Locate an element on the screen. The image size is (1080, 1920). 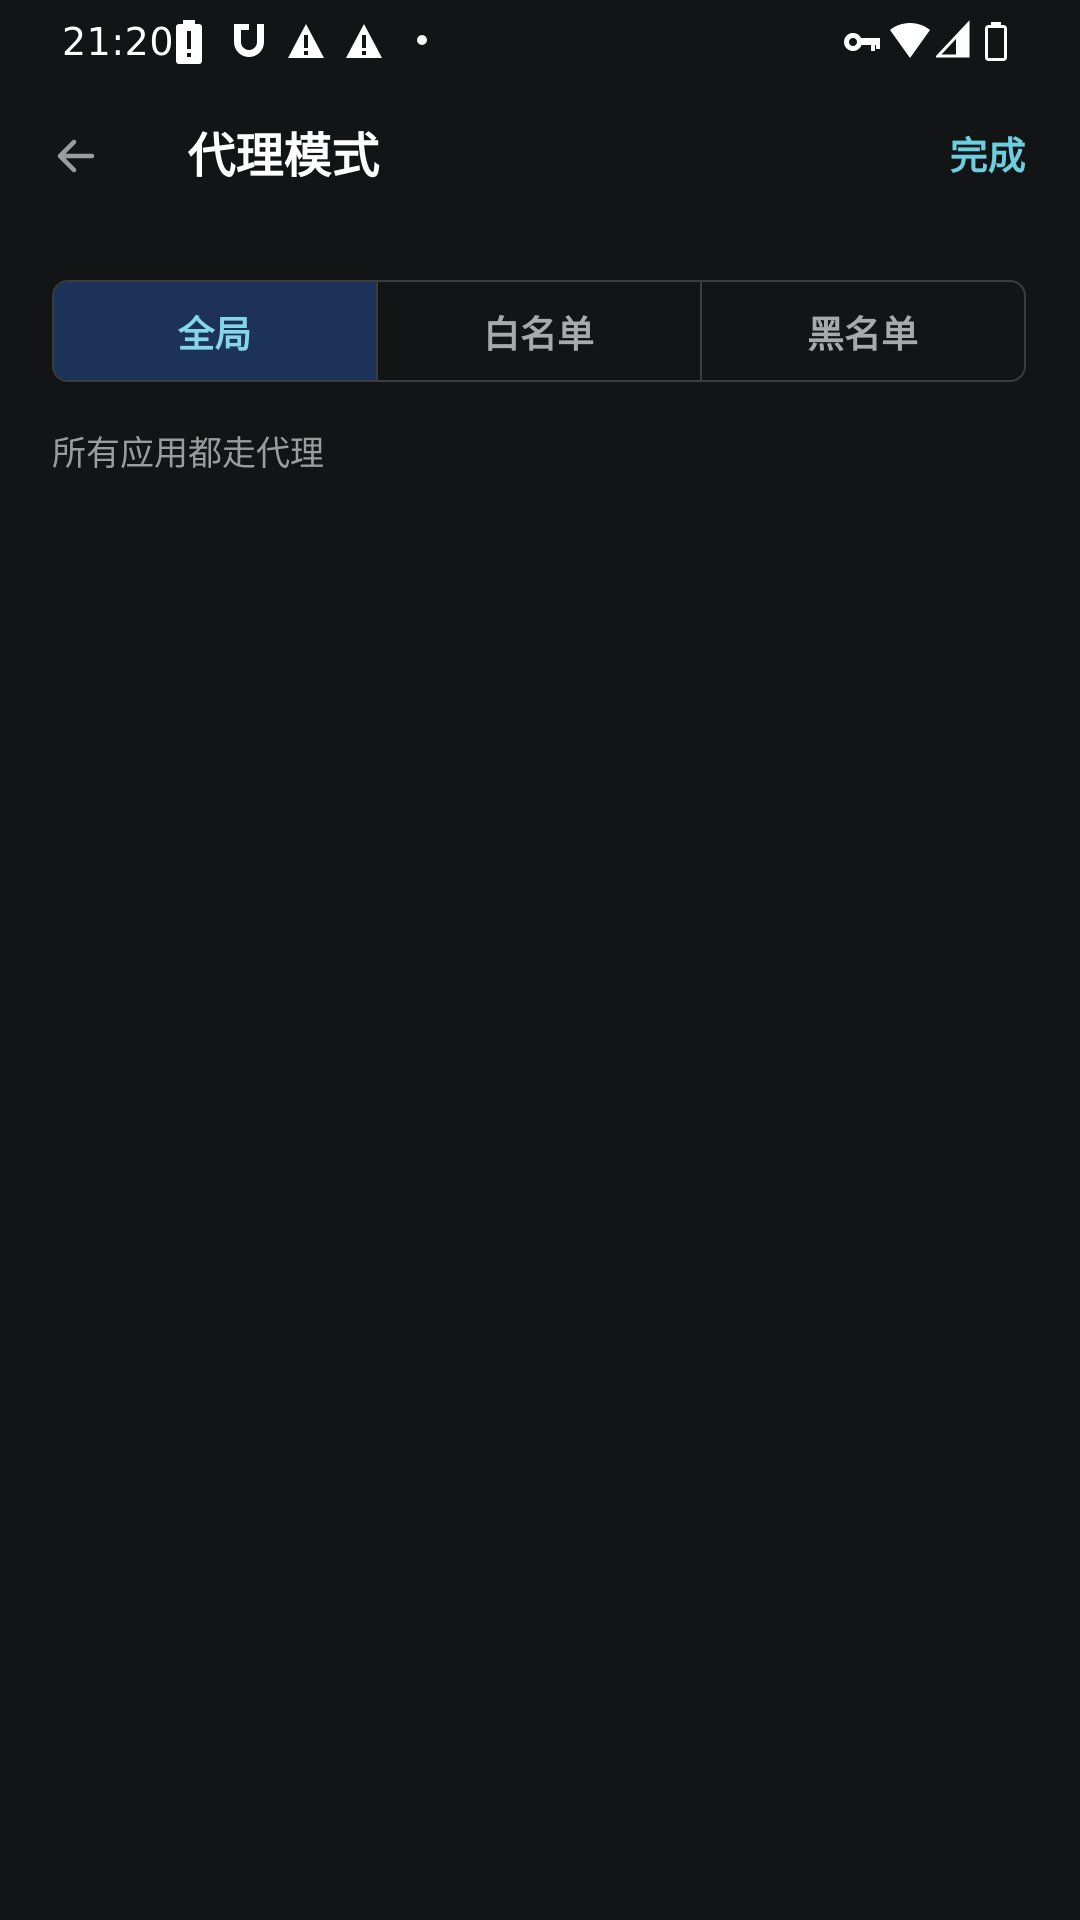
mode-option-blacklist: 黑名单 is located at coordinates (862, 331).